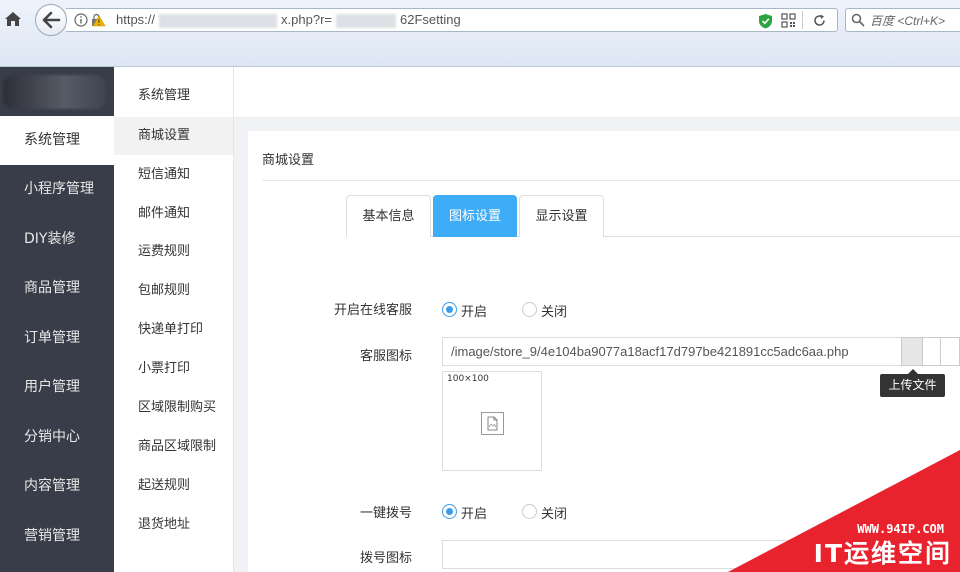 The height and width of the screenshot is (572, 960). Describe the element at coordinates (57, 338) in the screenshot. I see `sidebar-item-orders: 订单管理` at that location.